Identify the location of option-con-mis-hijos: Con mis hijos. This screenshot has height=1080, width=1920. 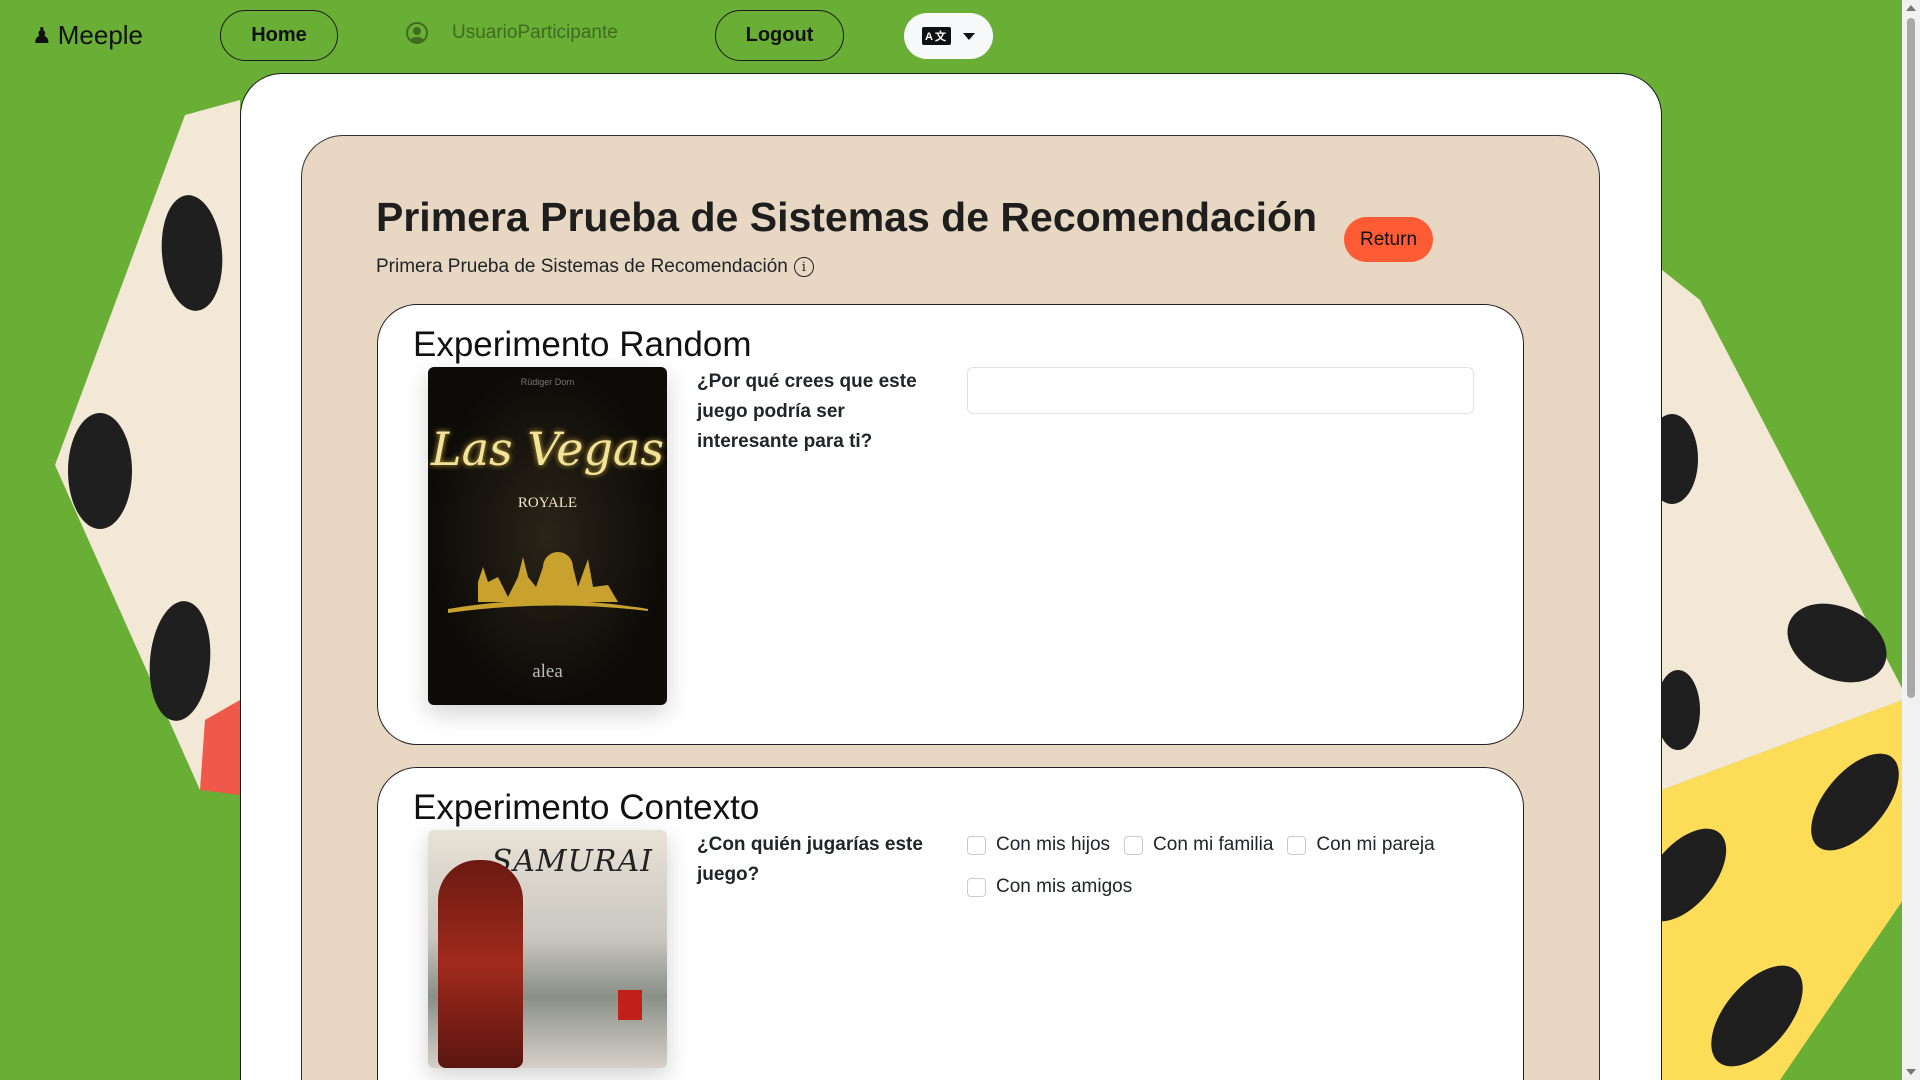
(1038, 845).